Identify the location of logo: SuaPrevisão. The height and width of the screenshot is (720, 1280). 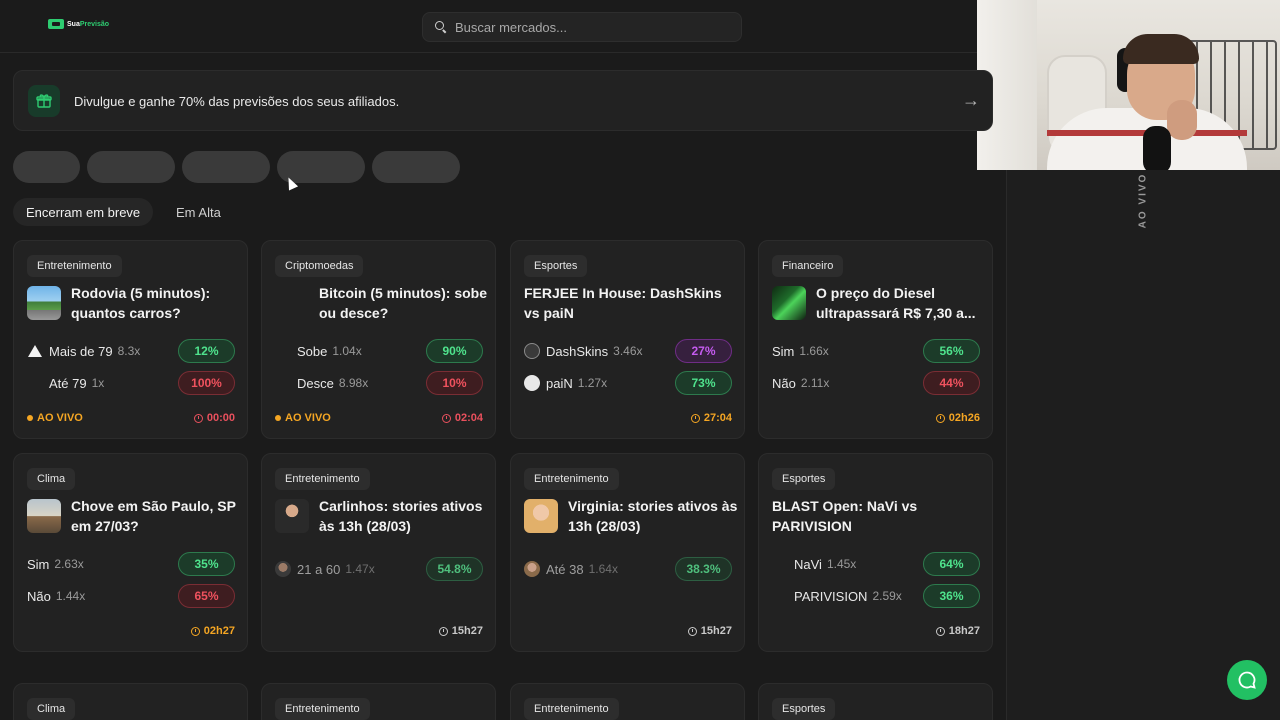
(78, 24).